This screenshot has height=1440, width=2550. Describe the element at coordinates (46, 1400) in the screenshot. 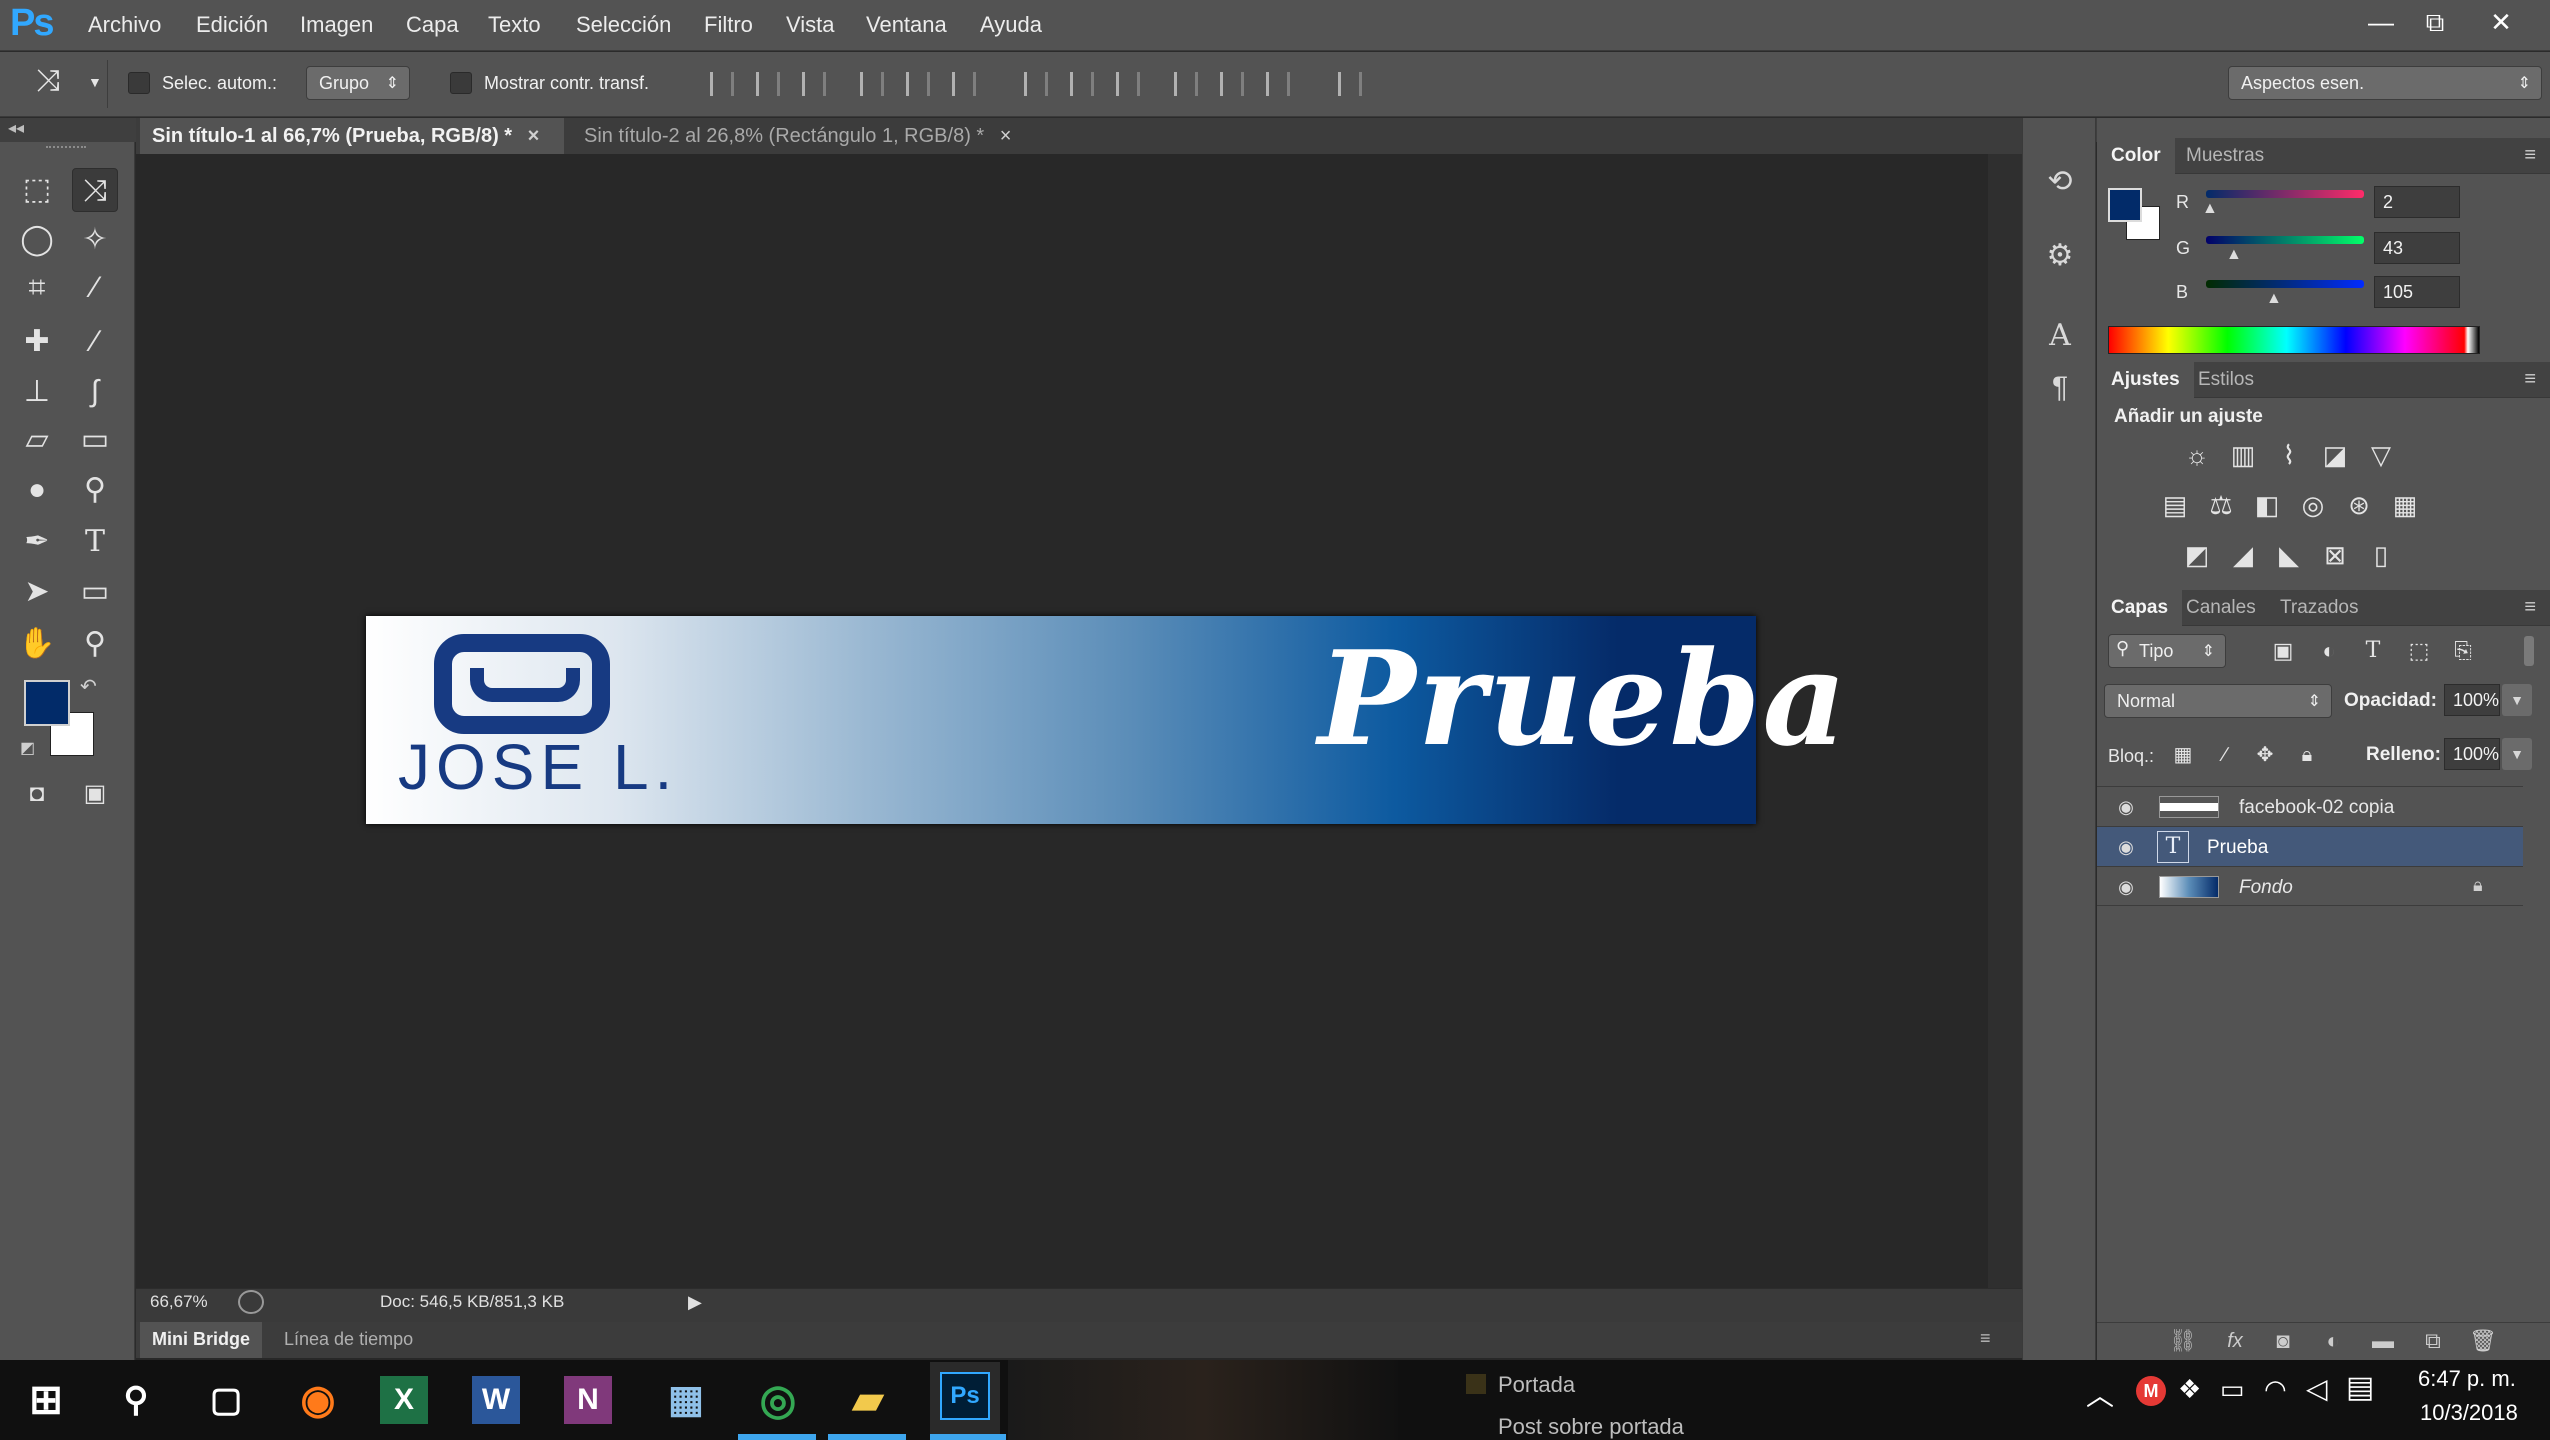

I see `start-icon: ⊞` at that location.